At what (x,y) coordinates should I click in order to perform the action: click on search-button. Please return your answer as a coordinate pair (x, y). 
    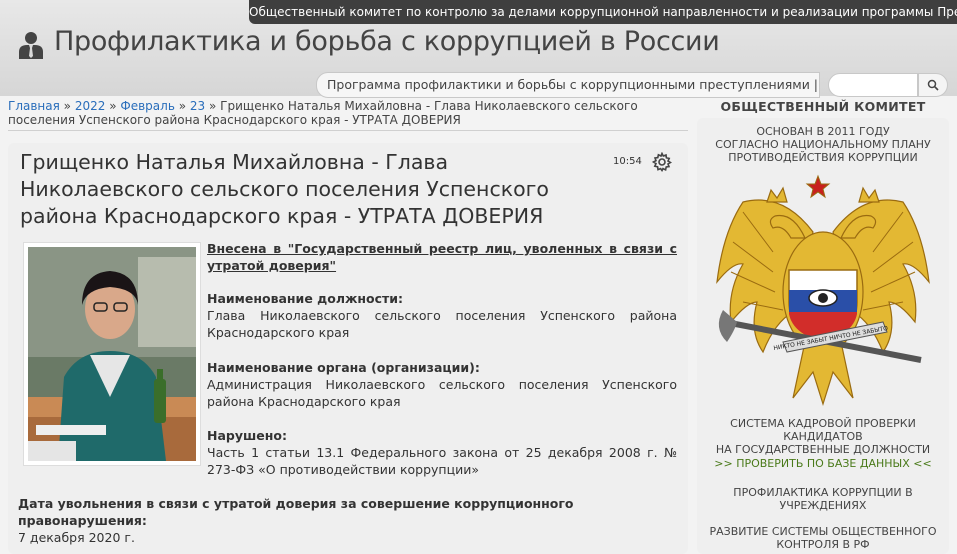
    Looking at the image, I should click on (933, 85).